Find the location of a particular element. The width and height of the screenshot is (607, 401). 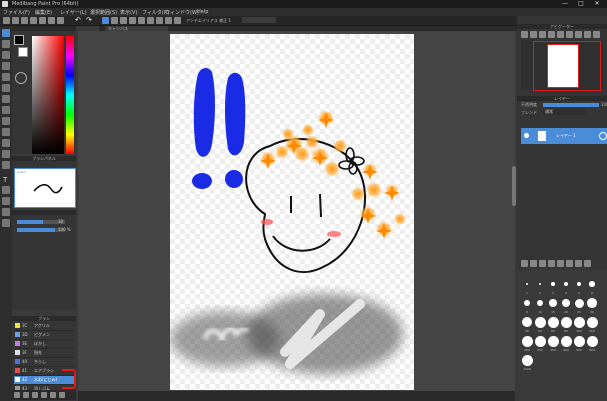

actual-size-icon is located at coordinates (551, 34).